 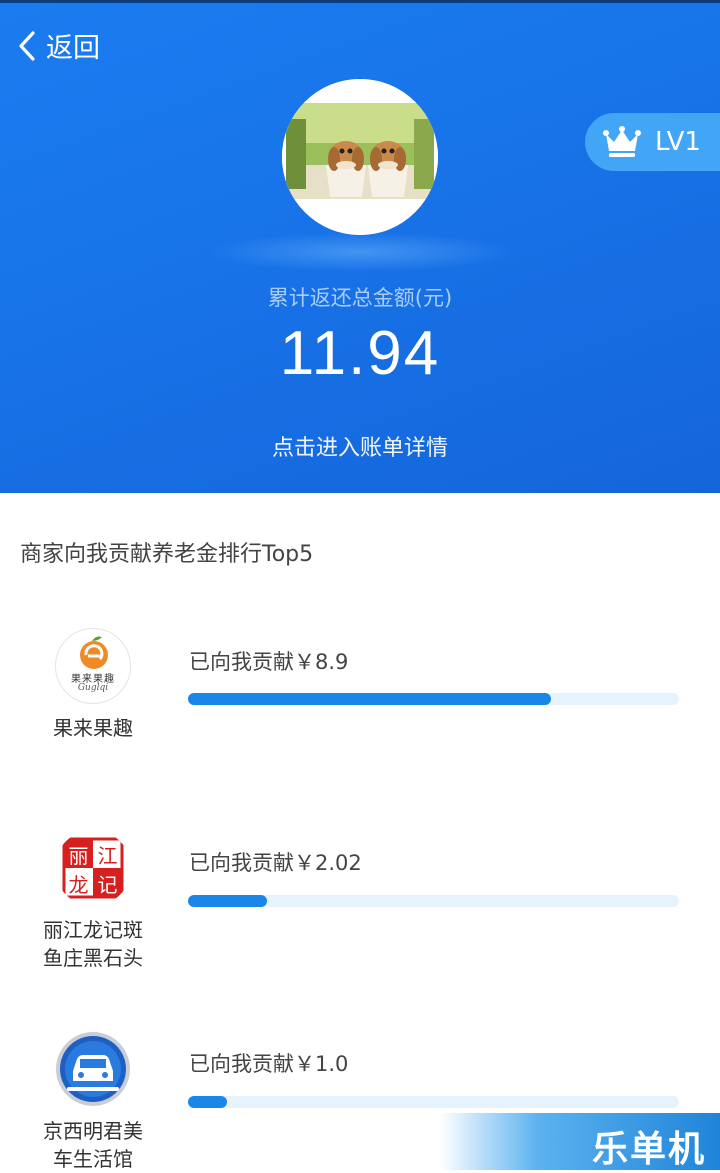 I want to click on back-label: 返回, so click(x=73, y=48).